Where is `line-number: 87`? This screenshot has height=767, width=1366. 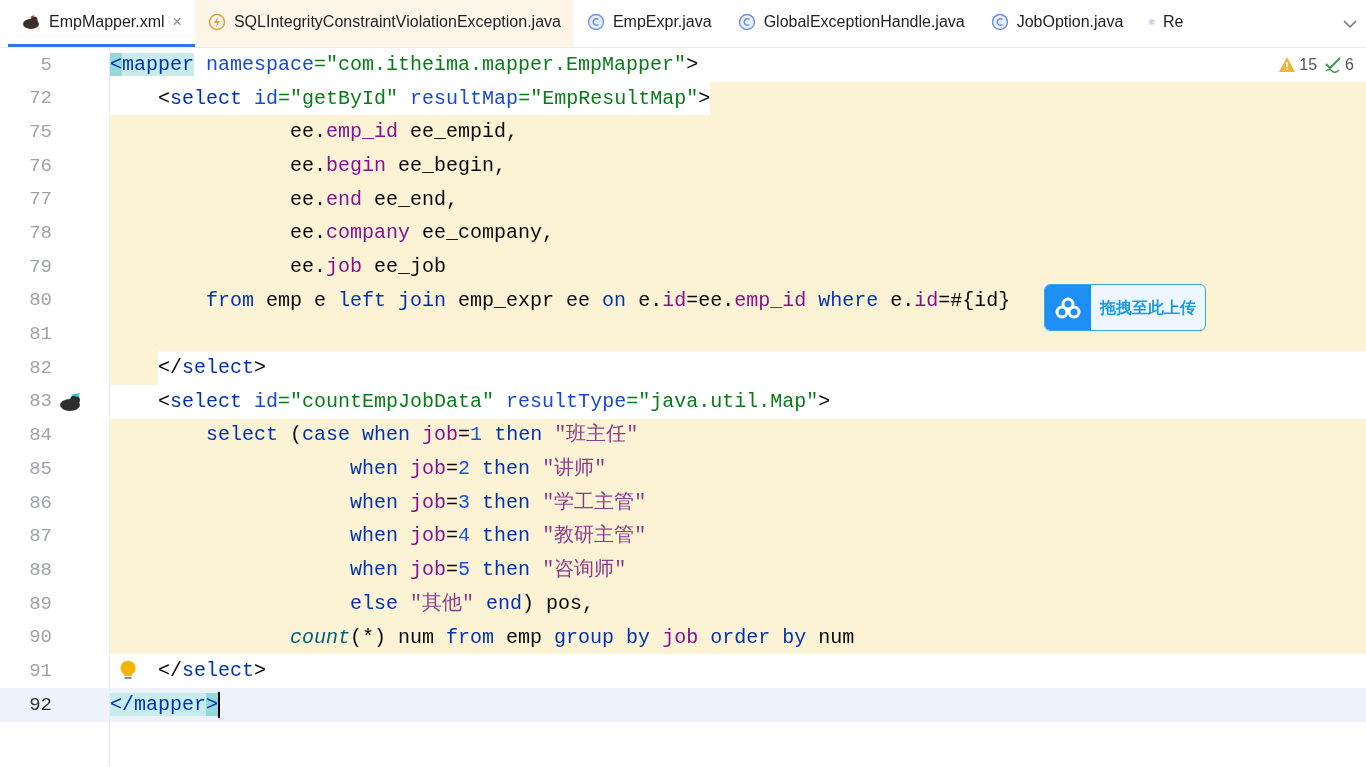
line-number: 87 is located at coordinates (40, 537).